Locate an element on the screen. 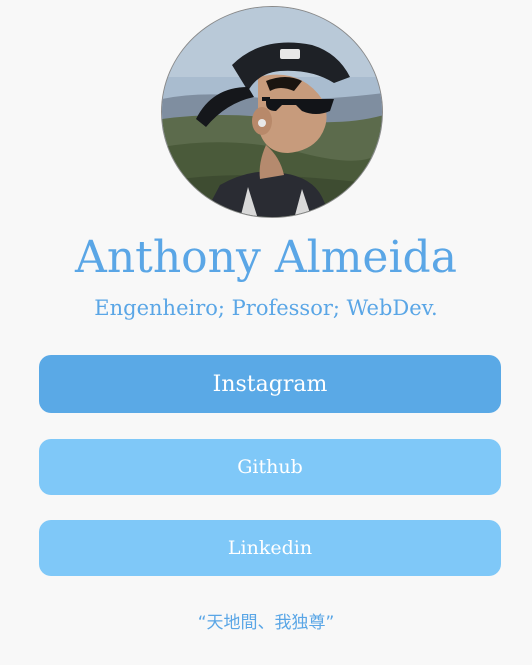 This screenshot has height=665, width=532. instagram-link-button: Instagram is located at coordinates (270, 384).